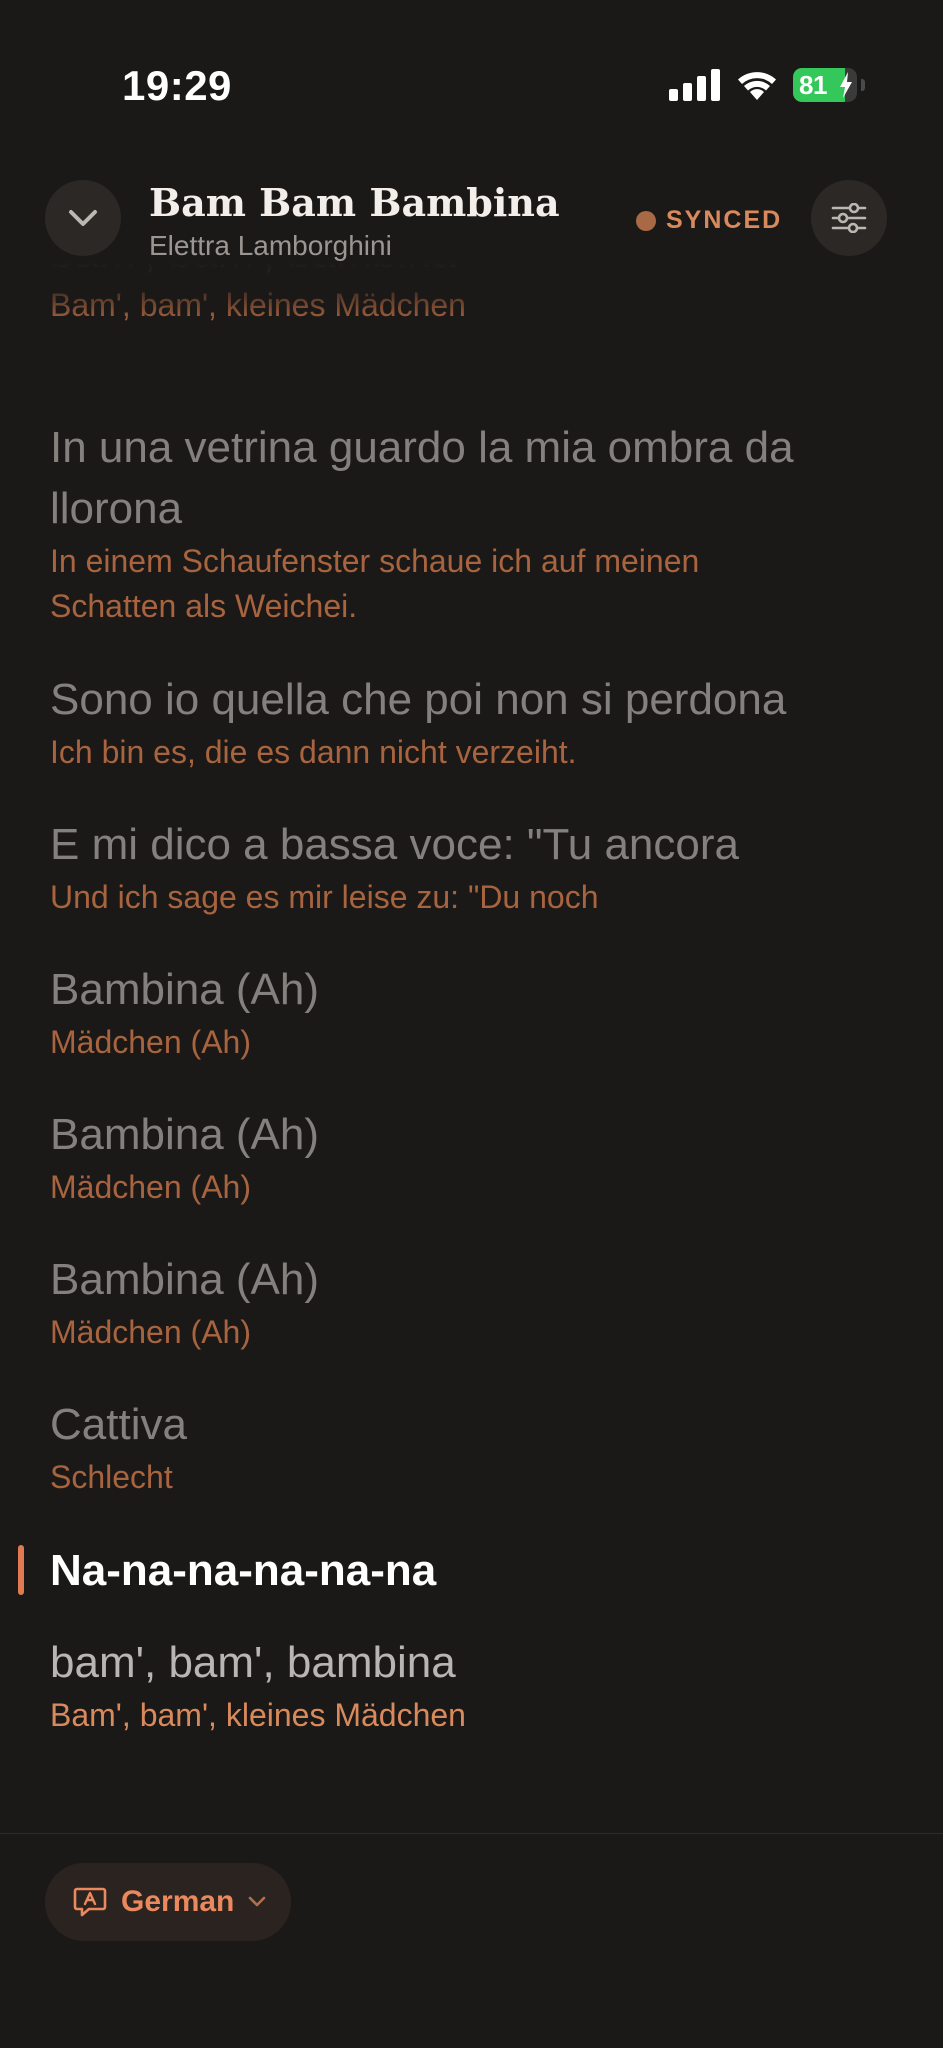  I want to click on sync-status-badge: SYNCED, so click(709, 220).